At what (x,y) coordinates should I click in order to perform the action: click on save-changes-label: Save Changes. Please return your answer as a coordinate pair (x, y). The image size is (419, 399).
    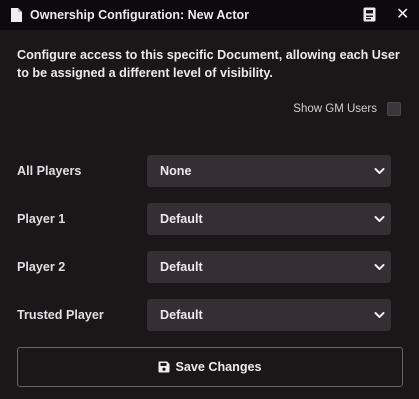
    Looking at the image, I should click on (218, 367).